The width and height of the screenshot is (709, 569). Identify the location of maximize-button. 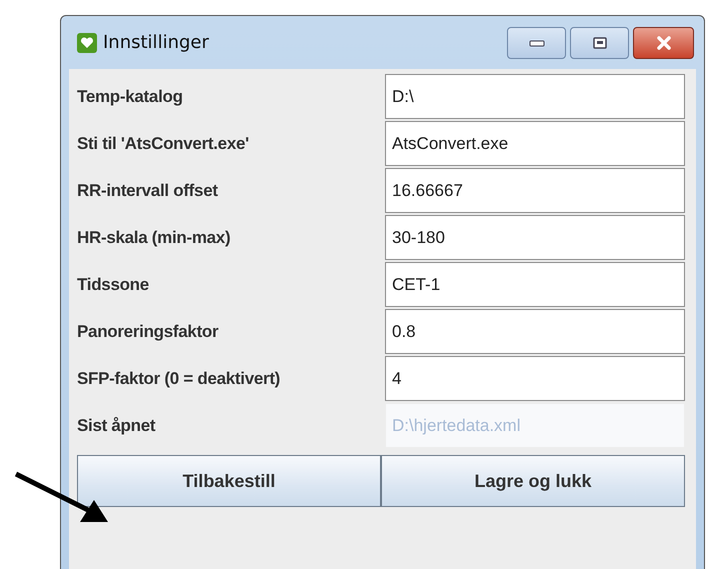
(599, 42).